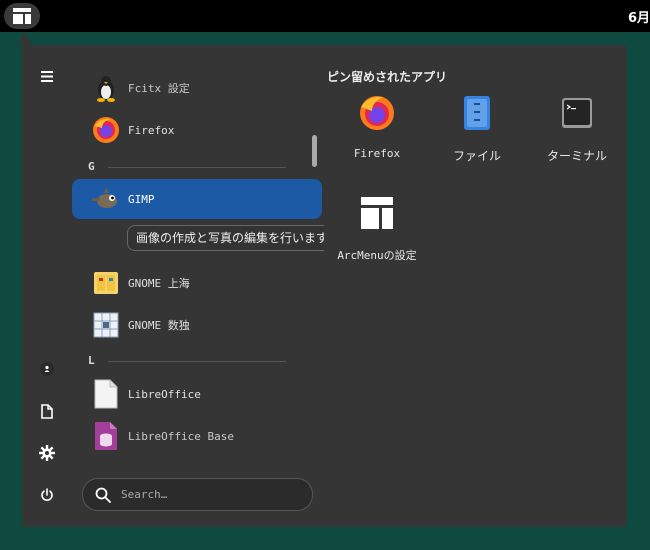  What do you see at coordinates (477, 138) in the screenshot?
I see `pinned-app-files: ファイル` at bounding box center [477, 138].